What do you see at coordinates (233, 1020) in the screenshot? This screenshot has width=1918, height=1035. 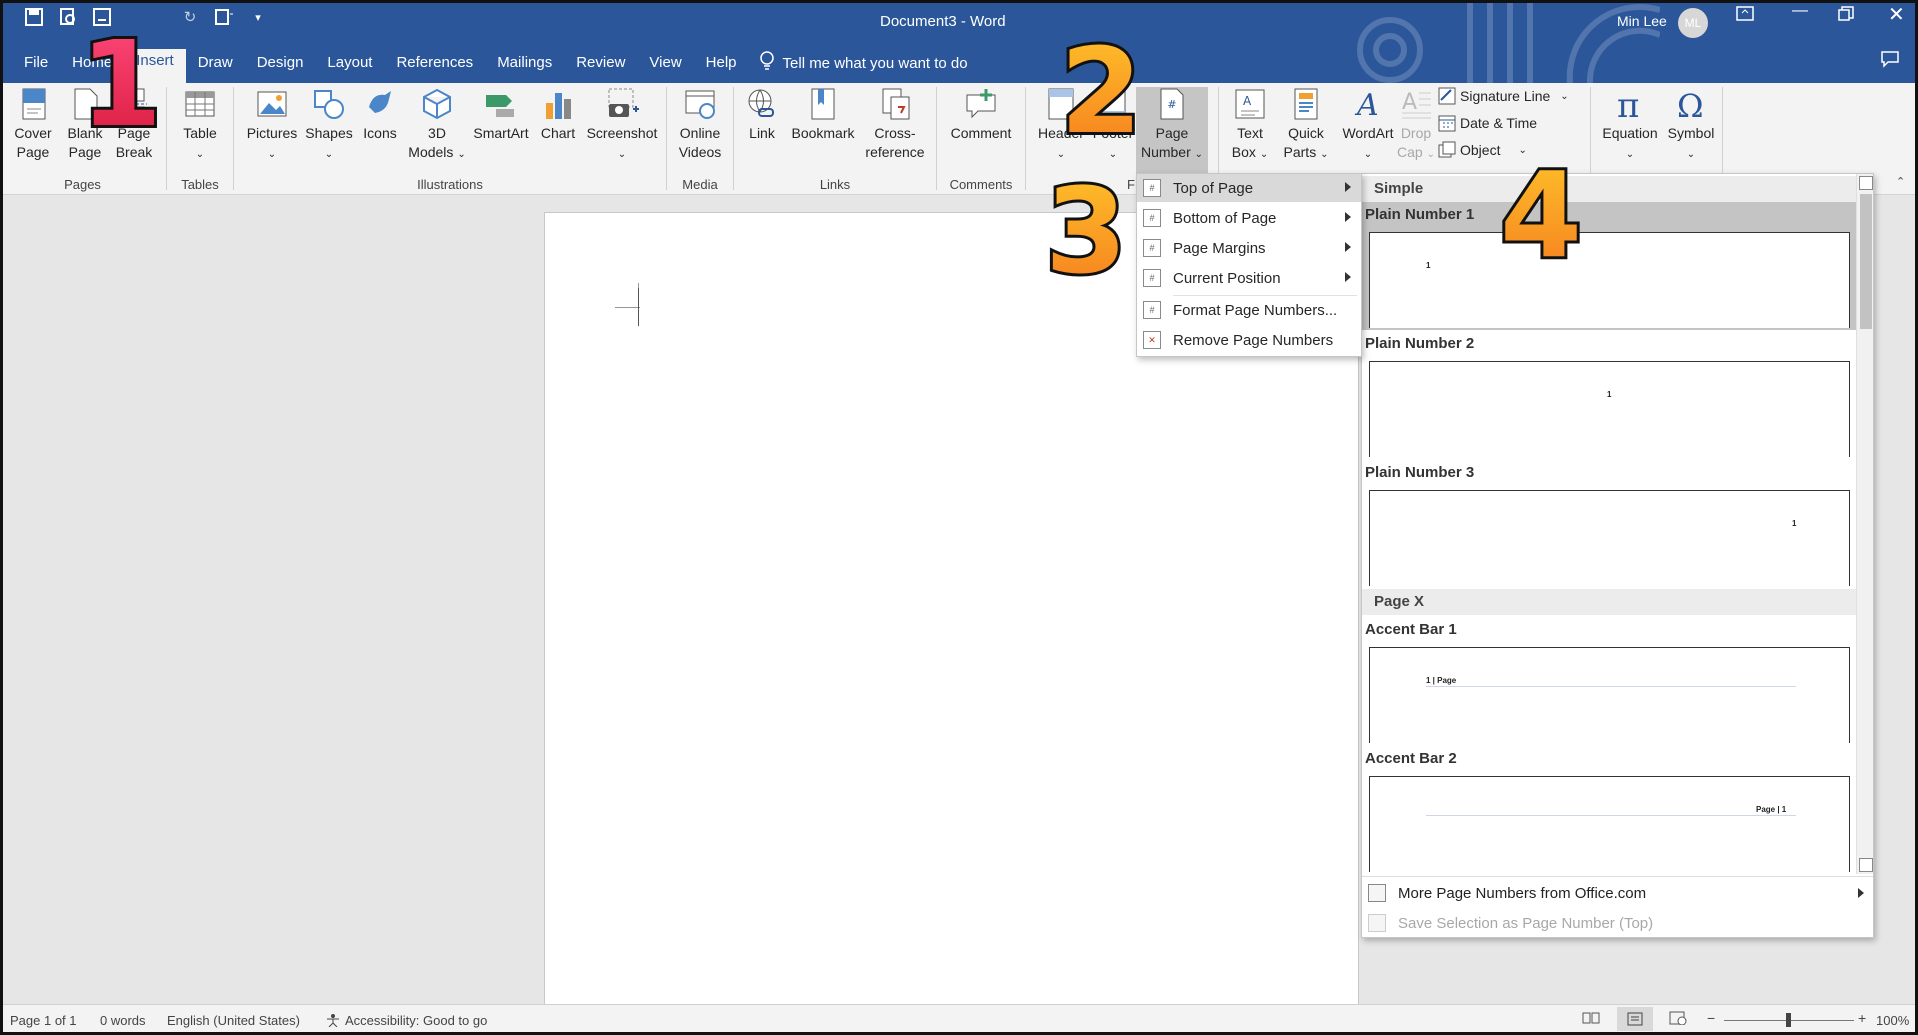 I see `language: English (United States)` at bounding box center [233, 1020].